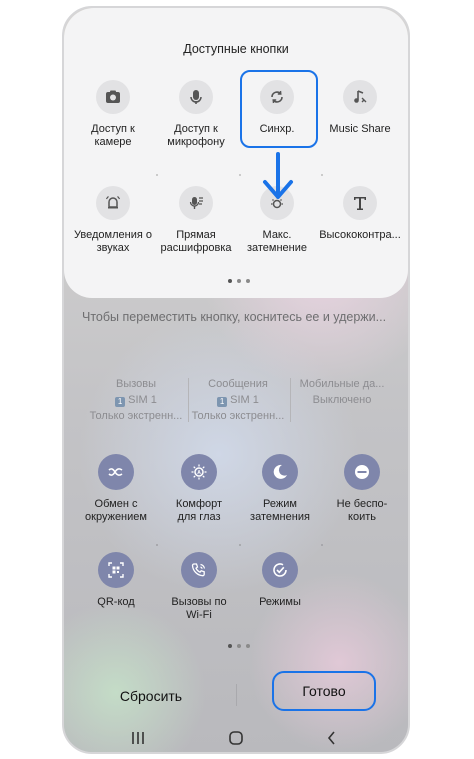 The height and width of the screenshot is (759, 474). Describe the element at coordinates (196, 135) in the screenshot. I see `microphone-access-label: Доступ к микрофону` at that location.